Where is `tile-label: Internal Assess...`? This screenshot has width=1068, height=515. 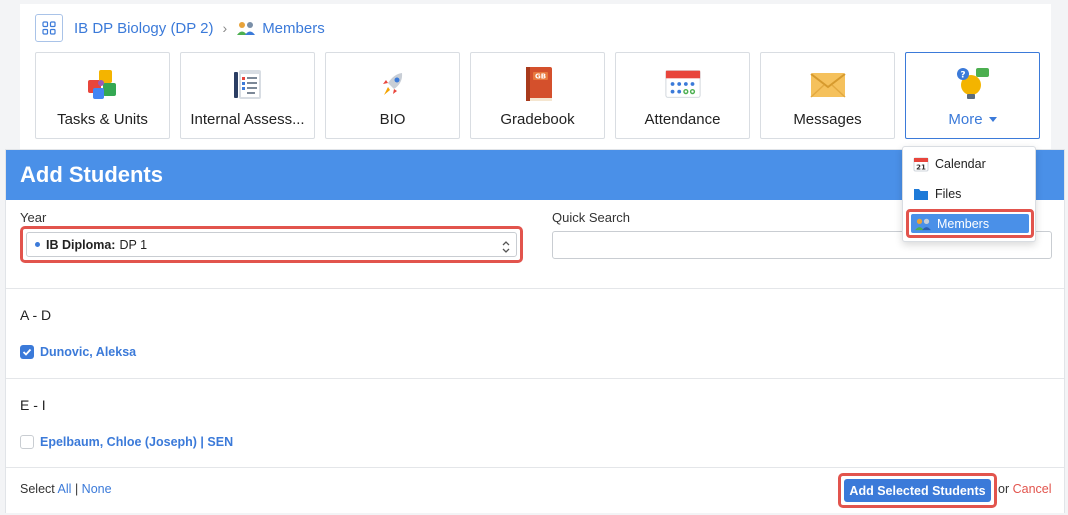
tile-label: Internal Assess... is located at coordinates (247, 119).